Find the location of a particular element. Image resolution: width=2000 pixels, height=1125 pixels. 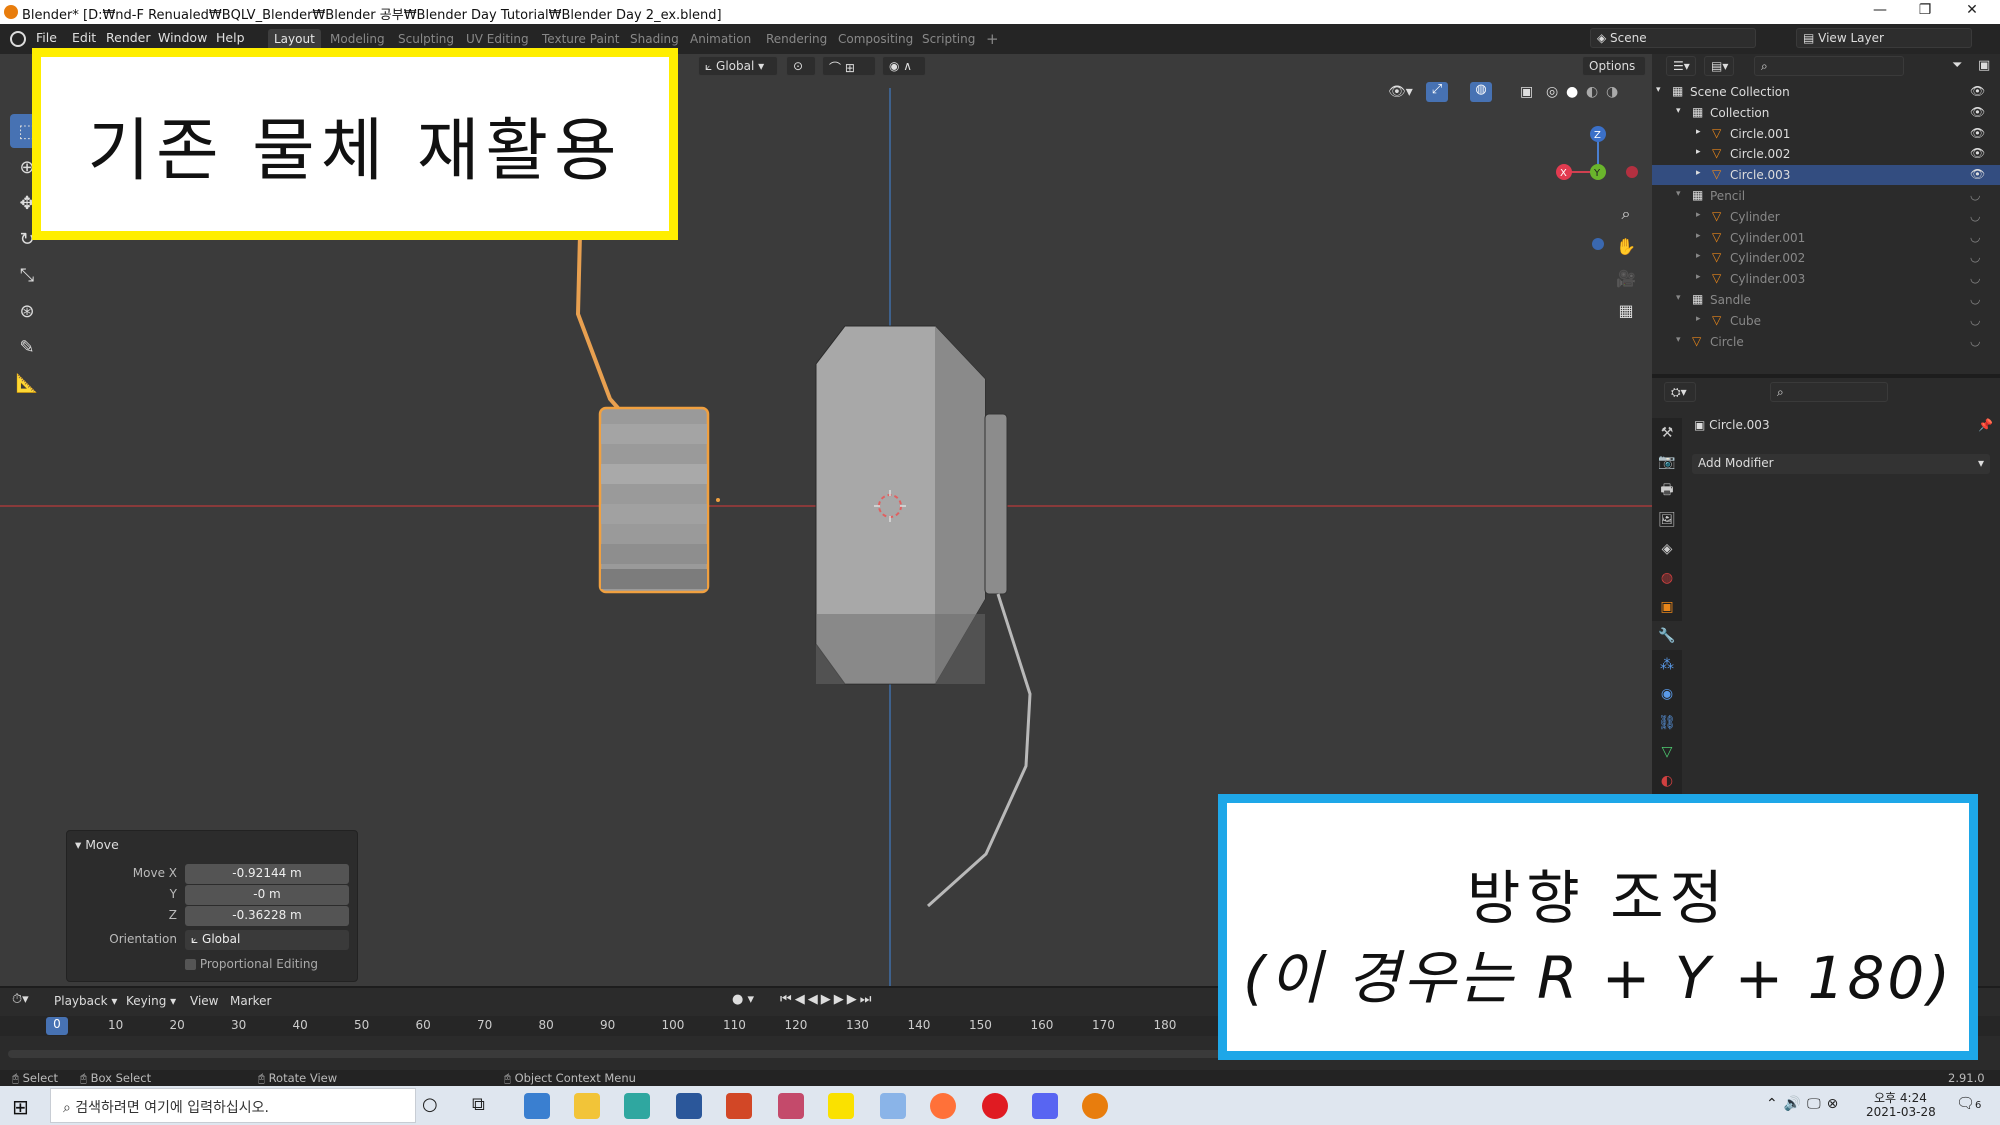

outliner-row: ▾ ▦ Pencil ◡ is located at coordinates (1826, 196).